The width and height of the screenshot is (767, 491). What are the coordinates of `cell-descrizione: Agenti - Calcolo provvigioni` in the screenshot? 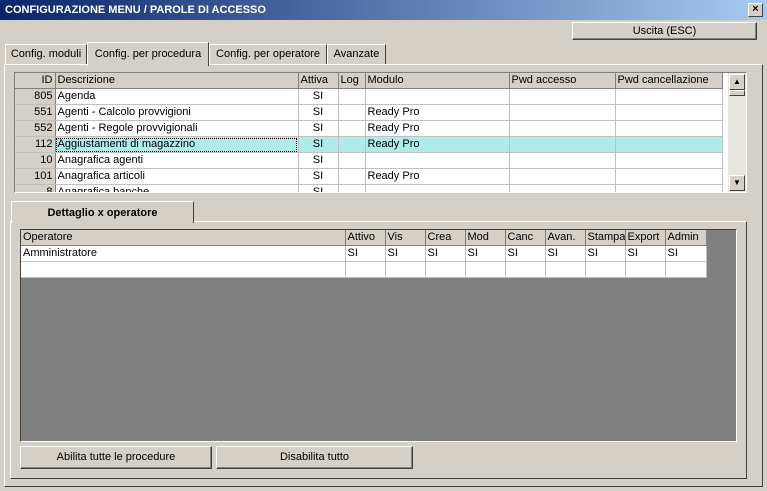 It's located at (177, 112).